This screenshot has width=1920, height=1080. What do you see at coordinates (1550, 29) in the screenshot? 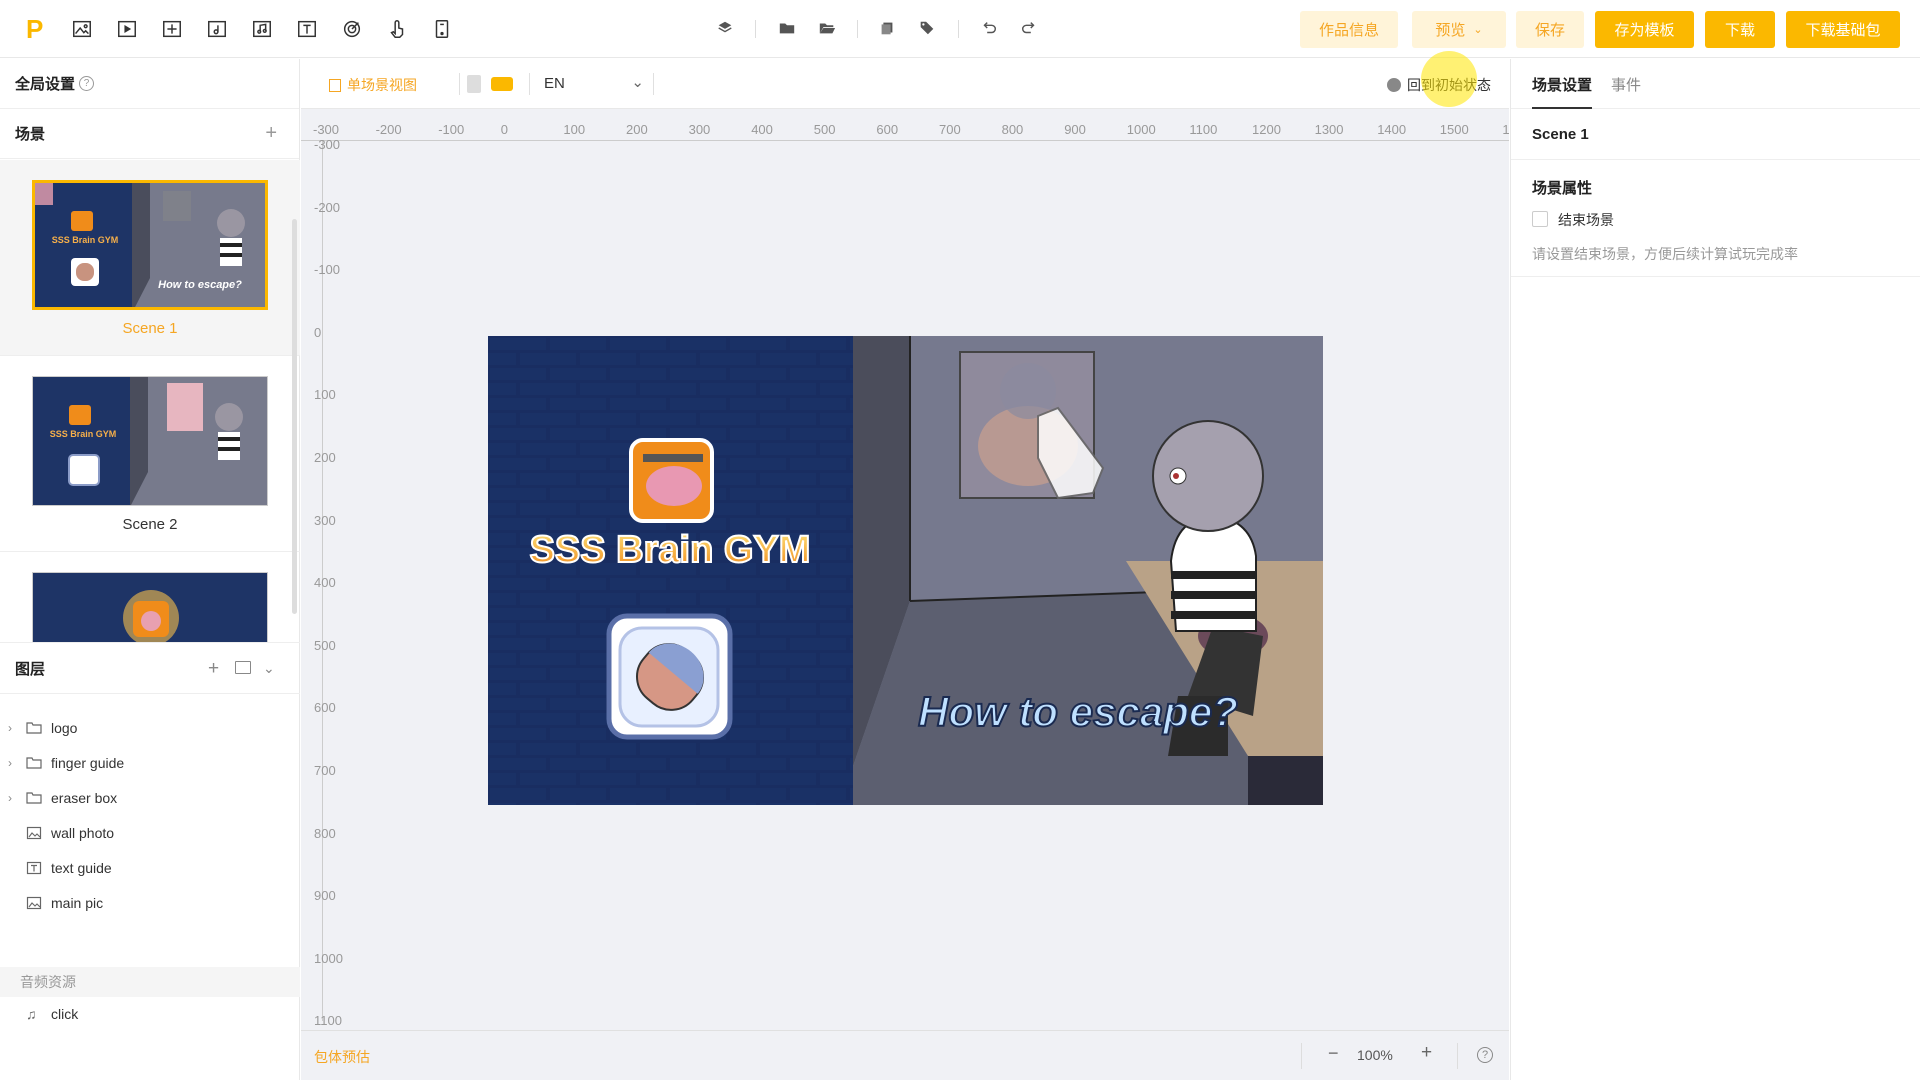
I see `save-button: 保存` at bounding box center [1550, 29].